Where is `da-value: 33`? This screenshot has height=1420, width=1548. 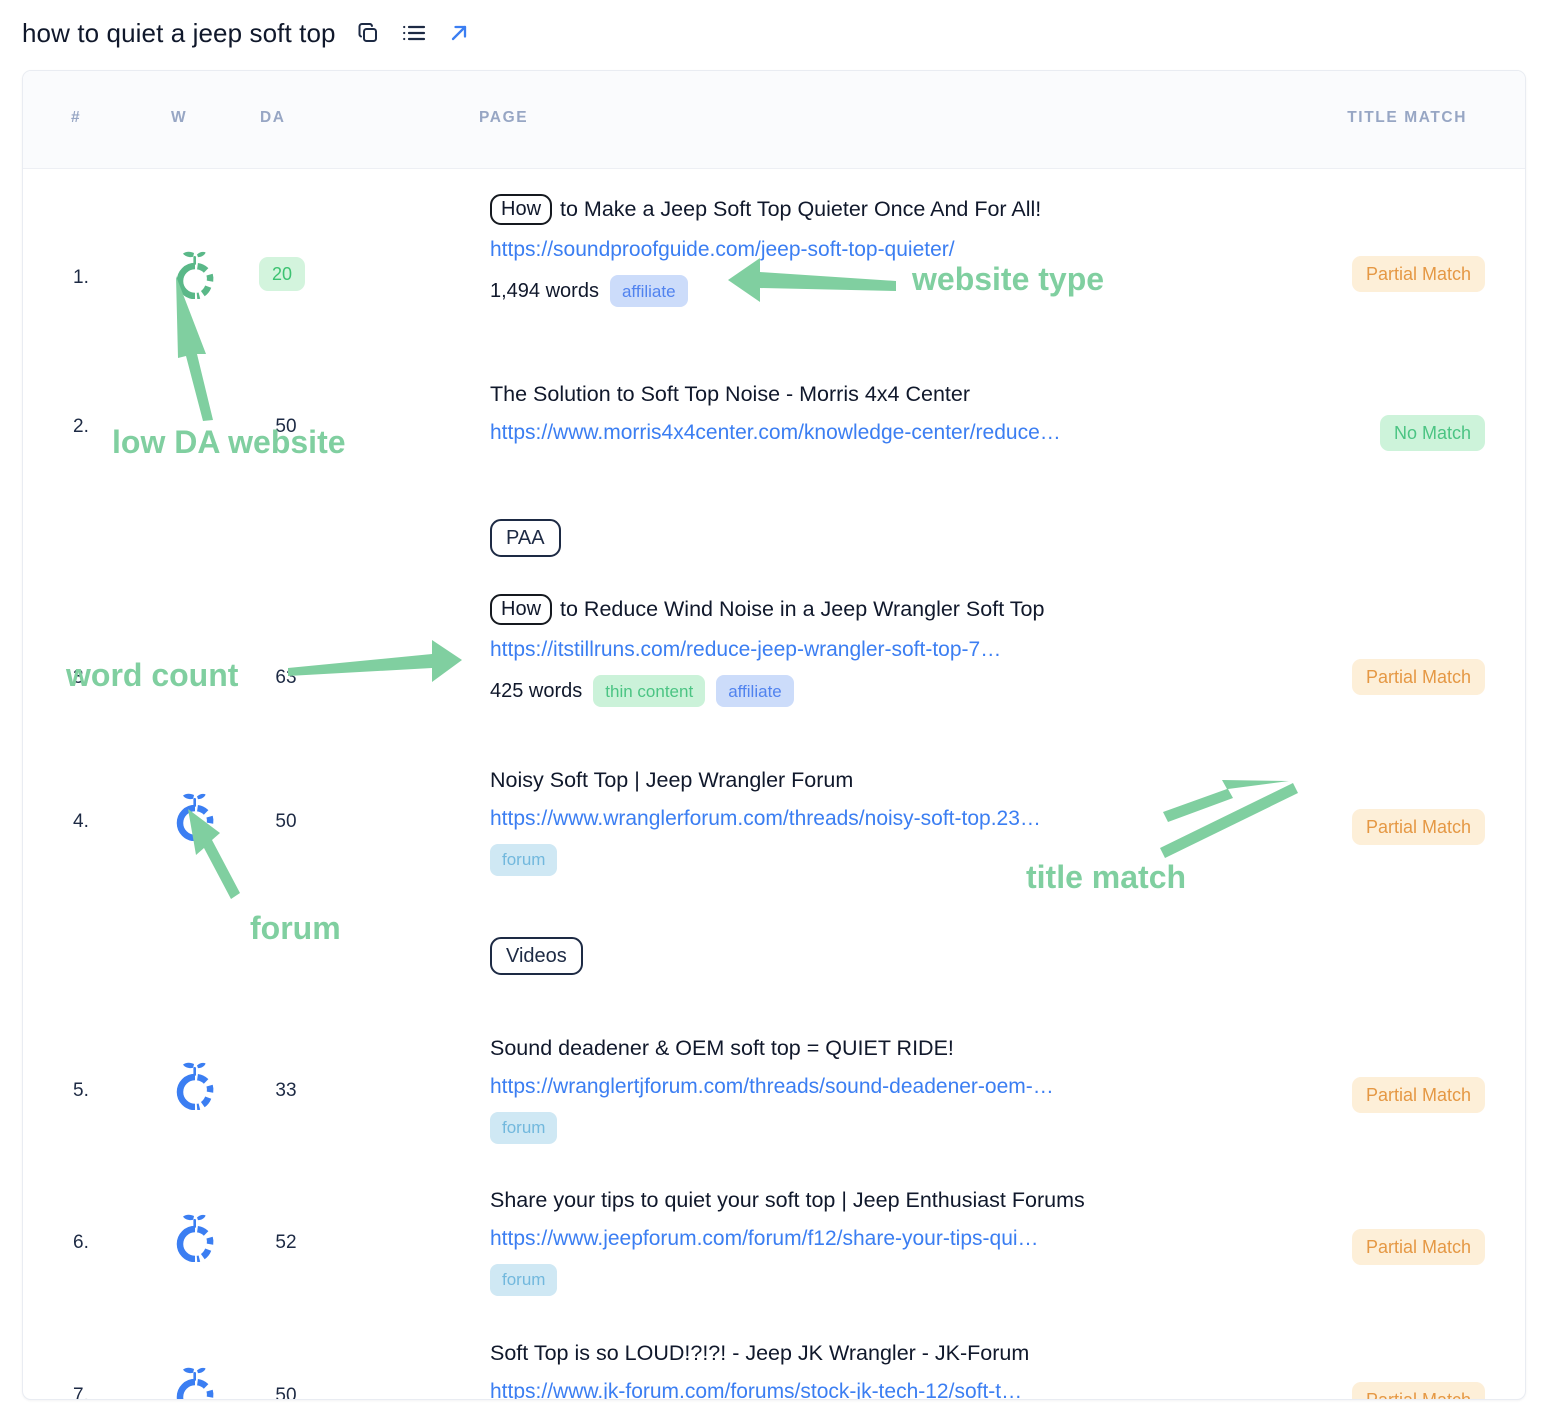 da-value: 33 is located at coordinates (286, 1090).